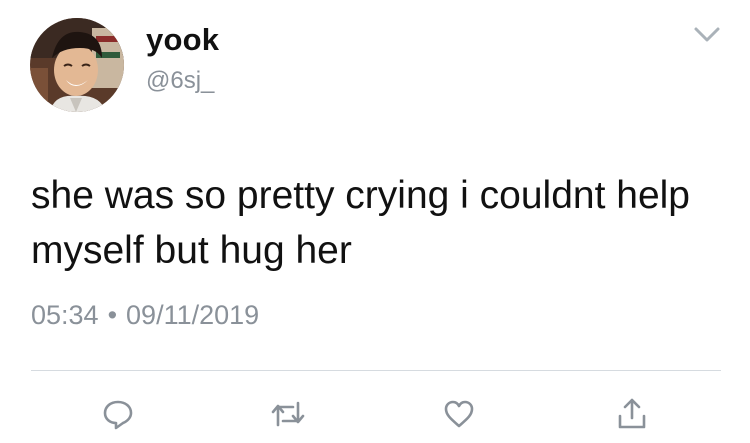 This screenshot has height=443, width=750. I want to click on share-button, so click(632, 414).